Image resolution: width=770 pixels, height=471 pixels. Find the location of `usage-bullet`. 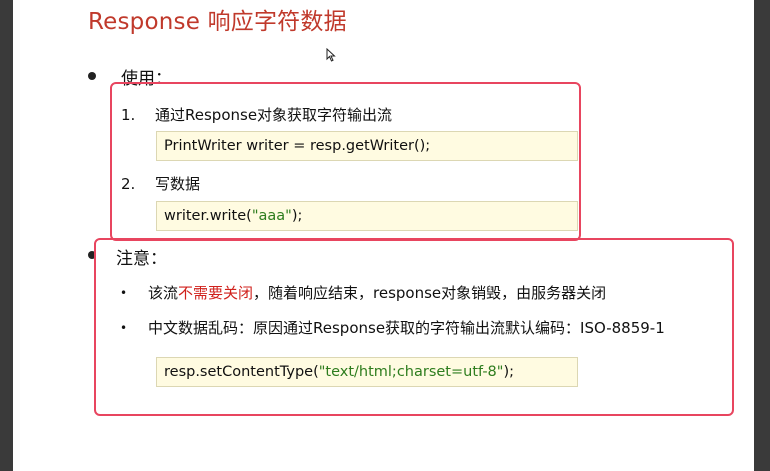

usage-bullet is located at coordinates (92, 76).